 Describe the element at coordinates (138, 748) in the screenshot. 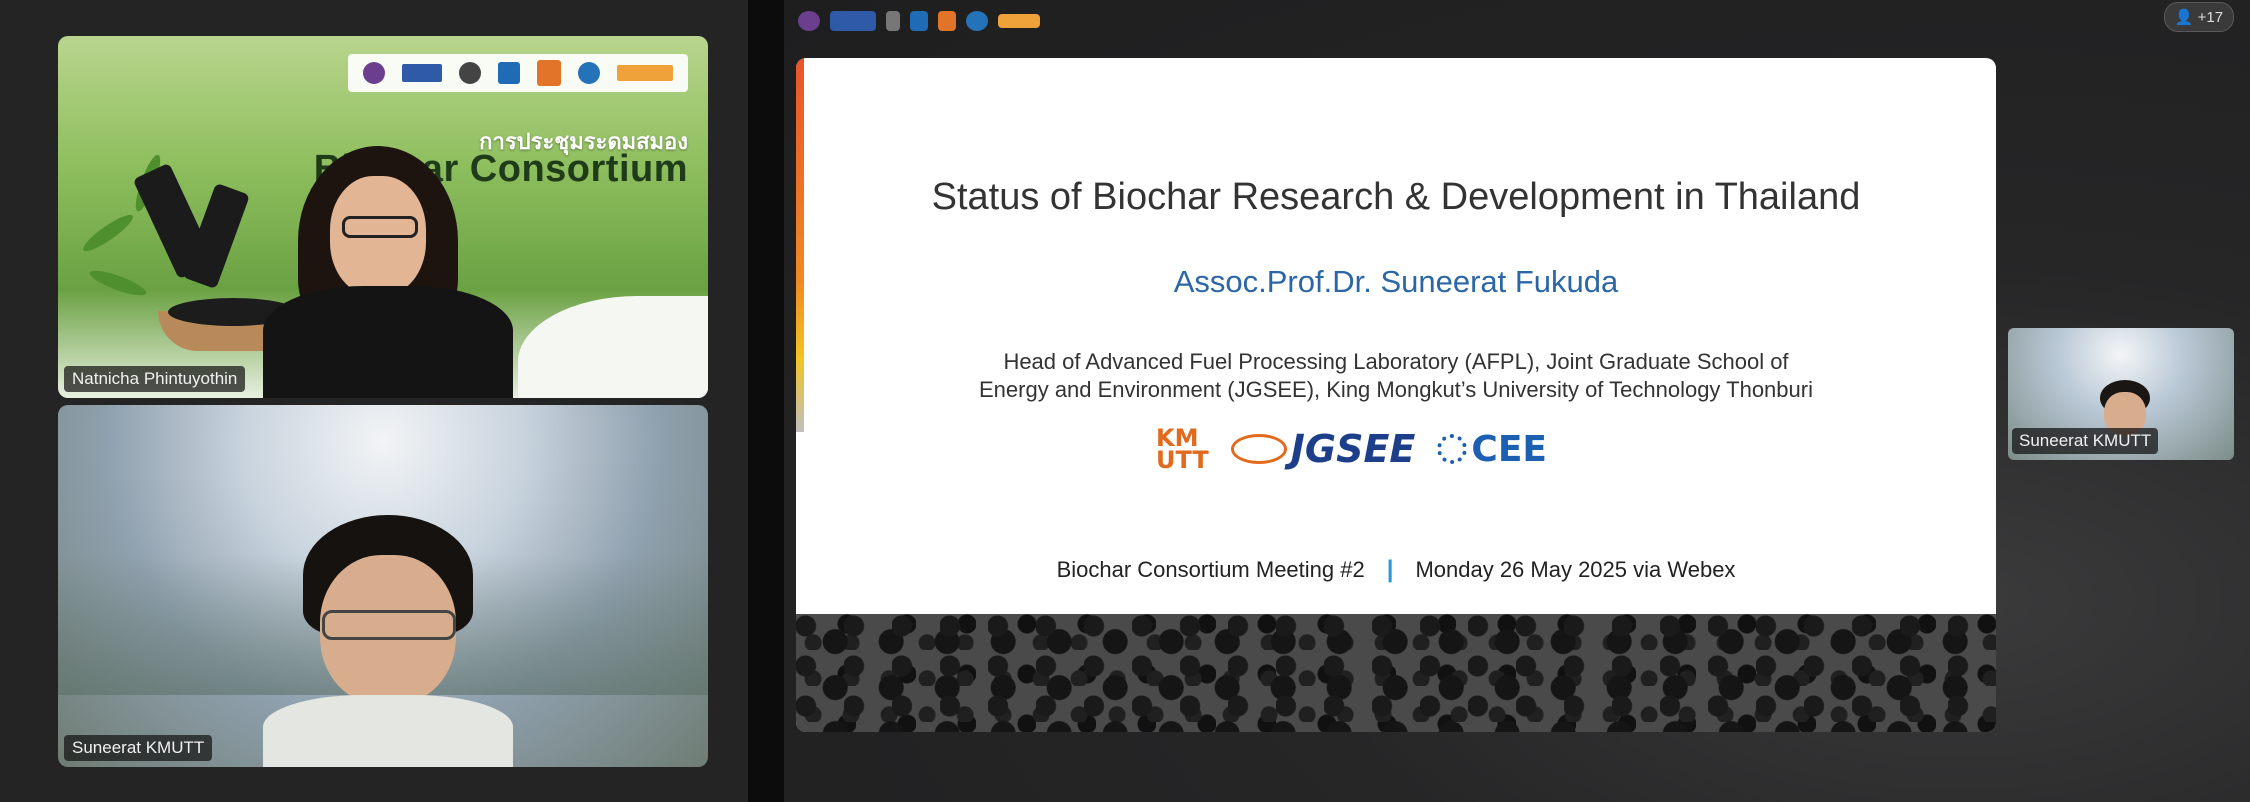

I see `participant-name-label: Suneerat KMUTT` at that location.